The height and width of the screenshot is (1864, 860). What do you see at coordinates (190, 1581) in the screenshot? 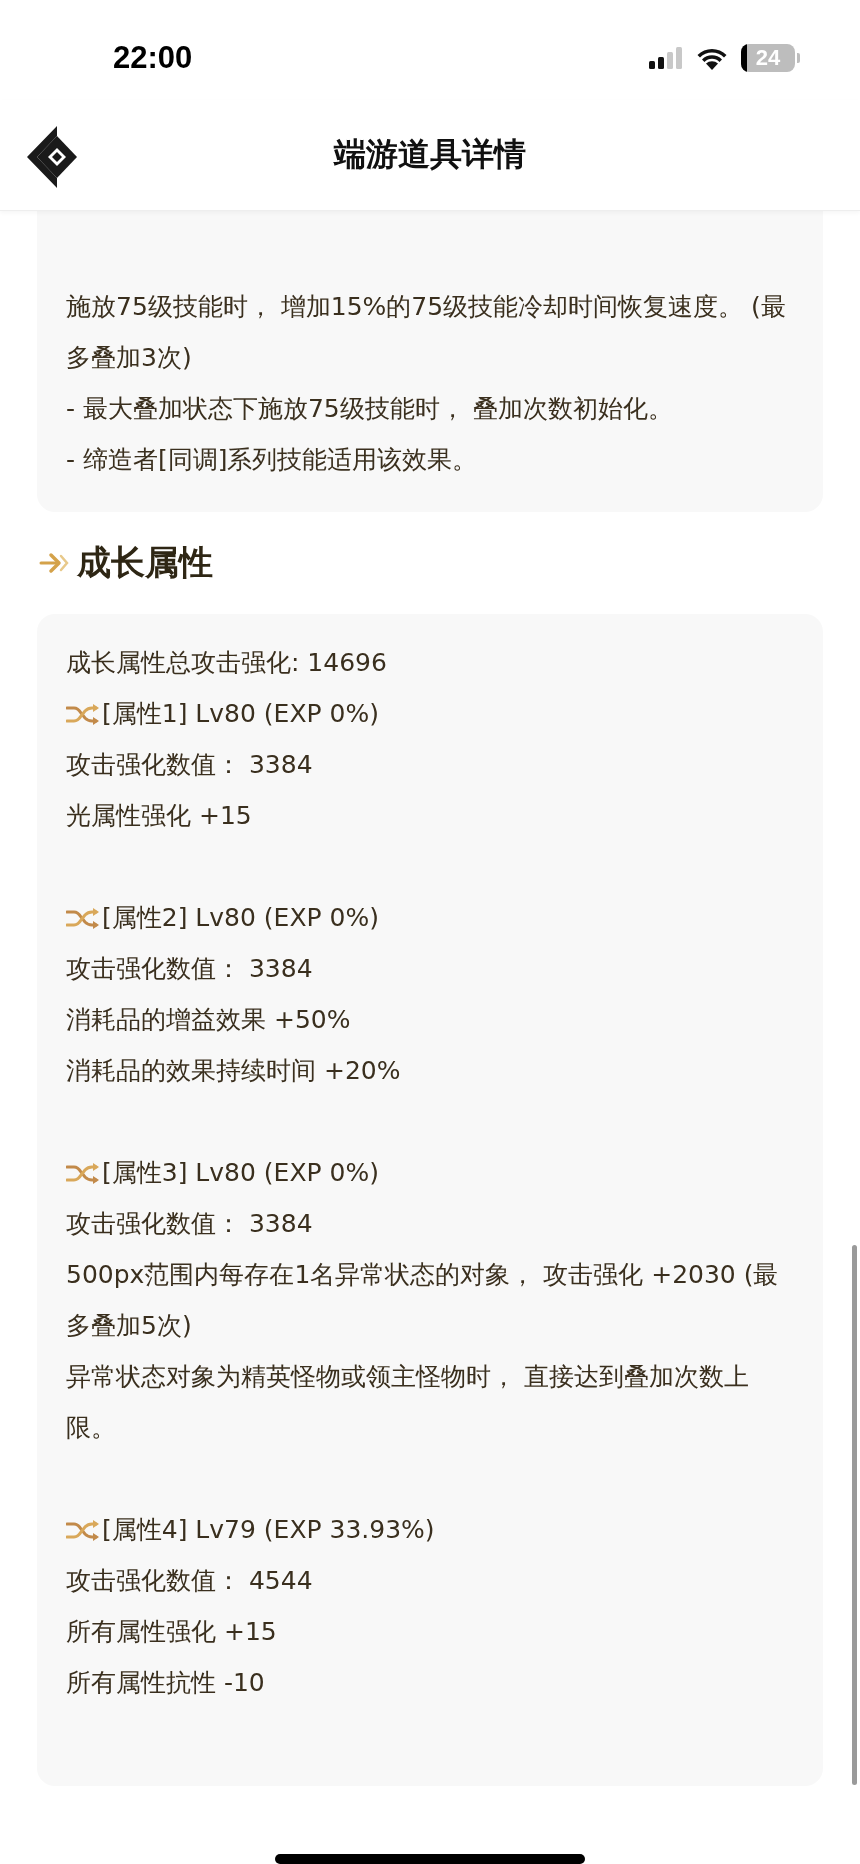
I see `attribute-text: 攻击强化数值： 4544` at bounding box center [190, 1581].